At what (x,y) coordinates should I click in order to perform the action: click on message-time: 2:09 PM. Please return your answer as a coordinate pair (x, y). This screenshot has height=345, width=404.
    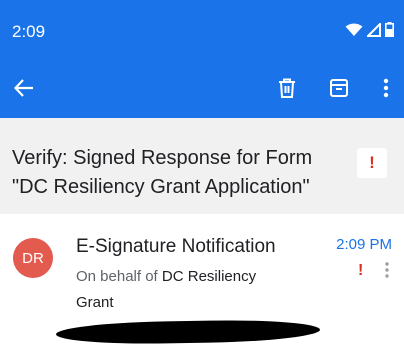
    Looking at the image, I should click on (364, 244).